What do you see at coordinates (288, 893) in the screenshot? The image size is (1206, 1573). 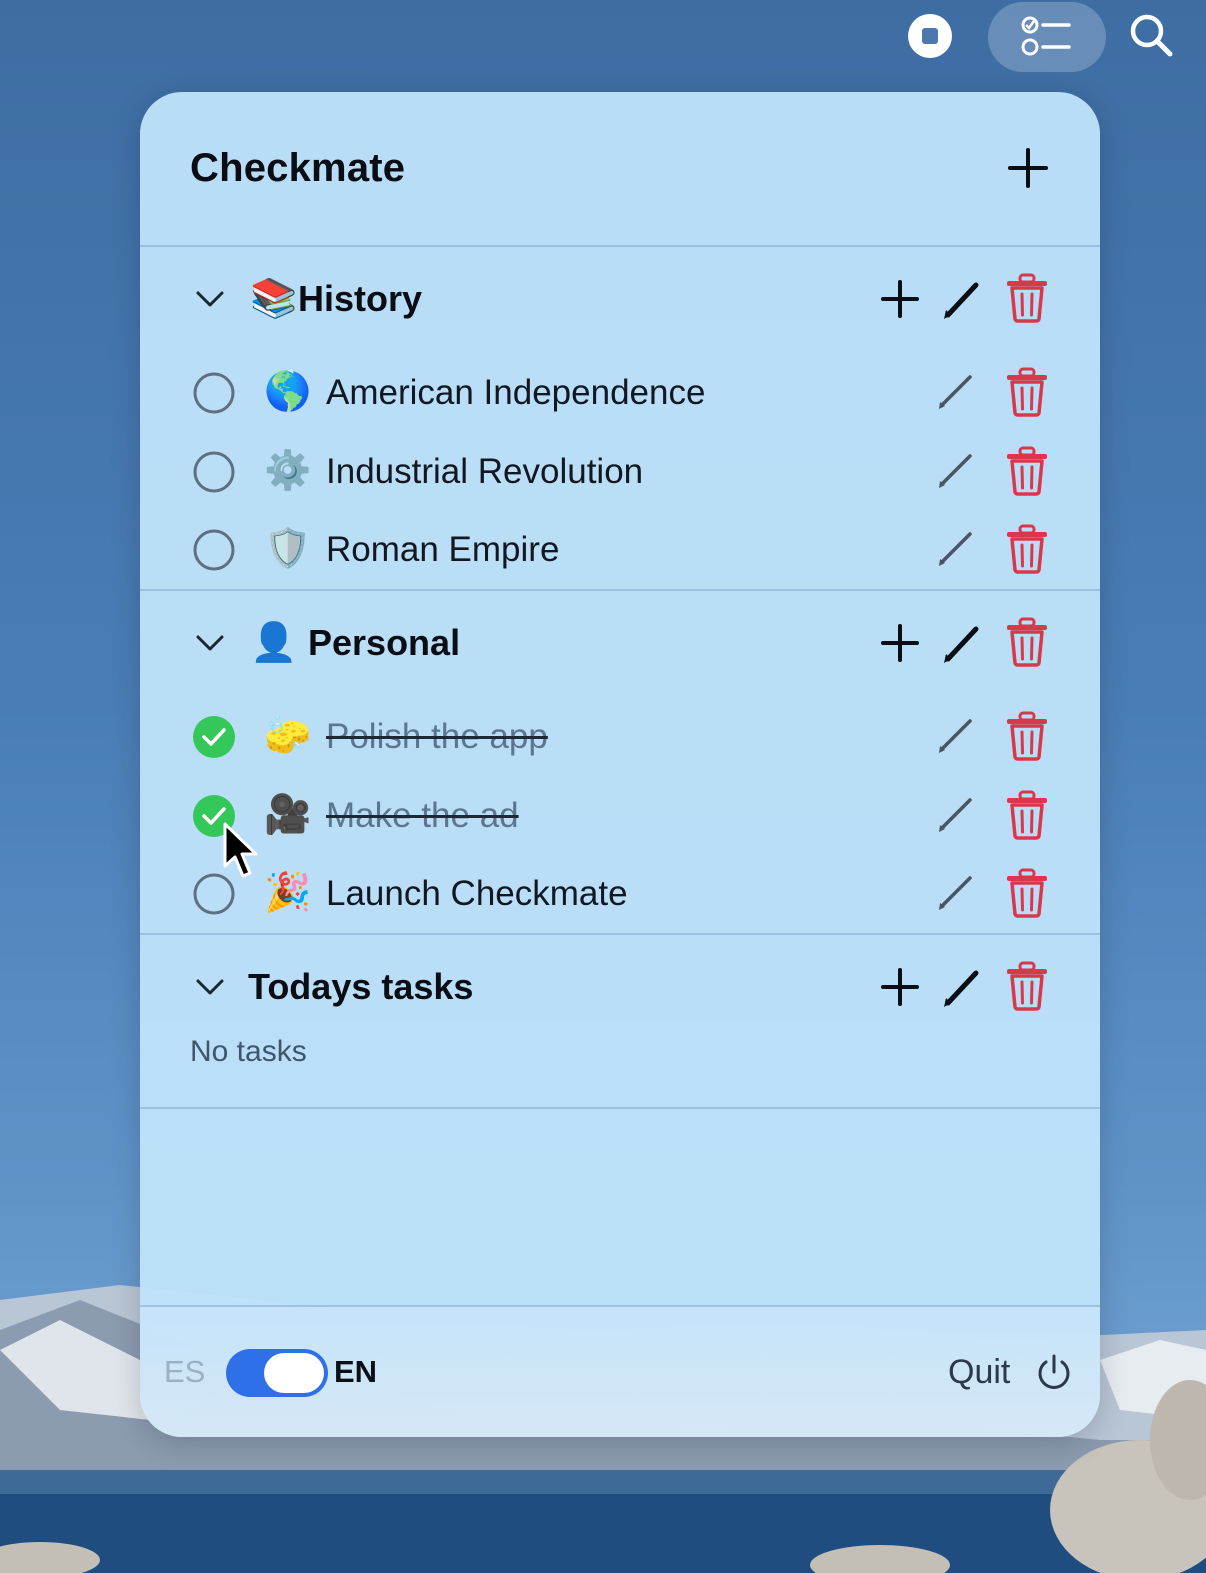 I see `party-popper-icon: 🎉` at bounding box center [288, 893].